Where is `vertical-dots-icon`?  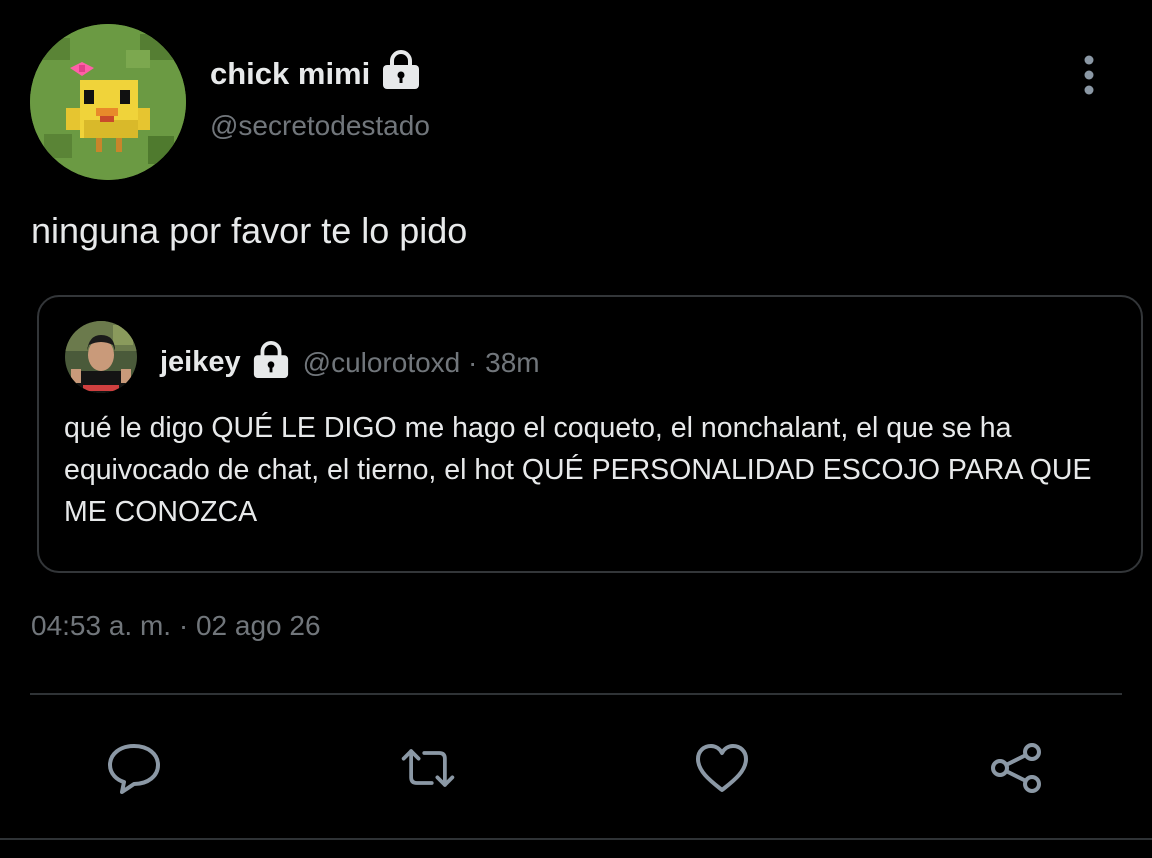
vertical-dots-icon is located at coordinates (1089, 75).